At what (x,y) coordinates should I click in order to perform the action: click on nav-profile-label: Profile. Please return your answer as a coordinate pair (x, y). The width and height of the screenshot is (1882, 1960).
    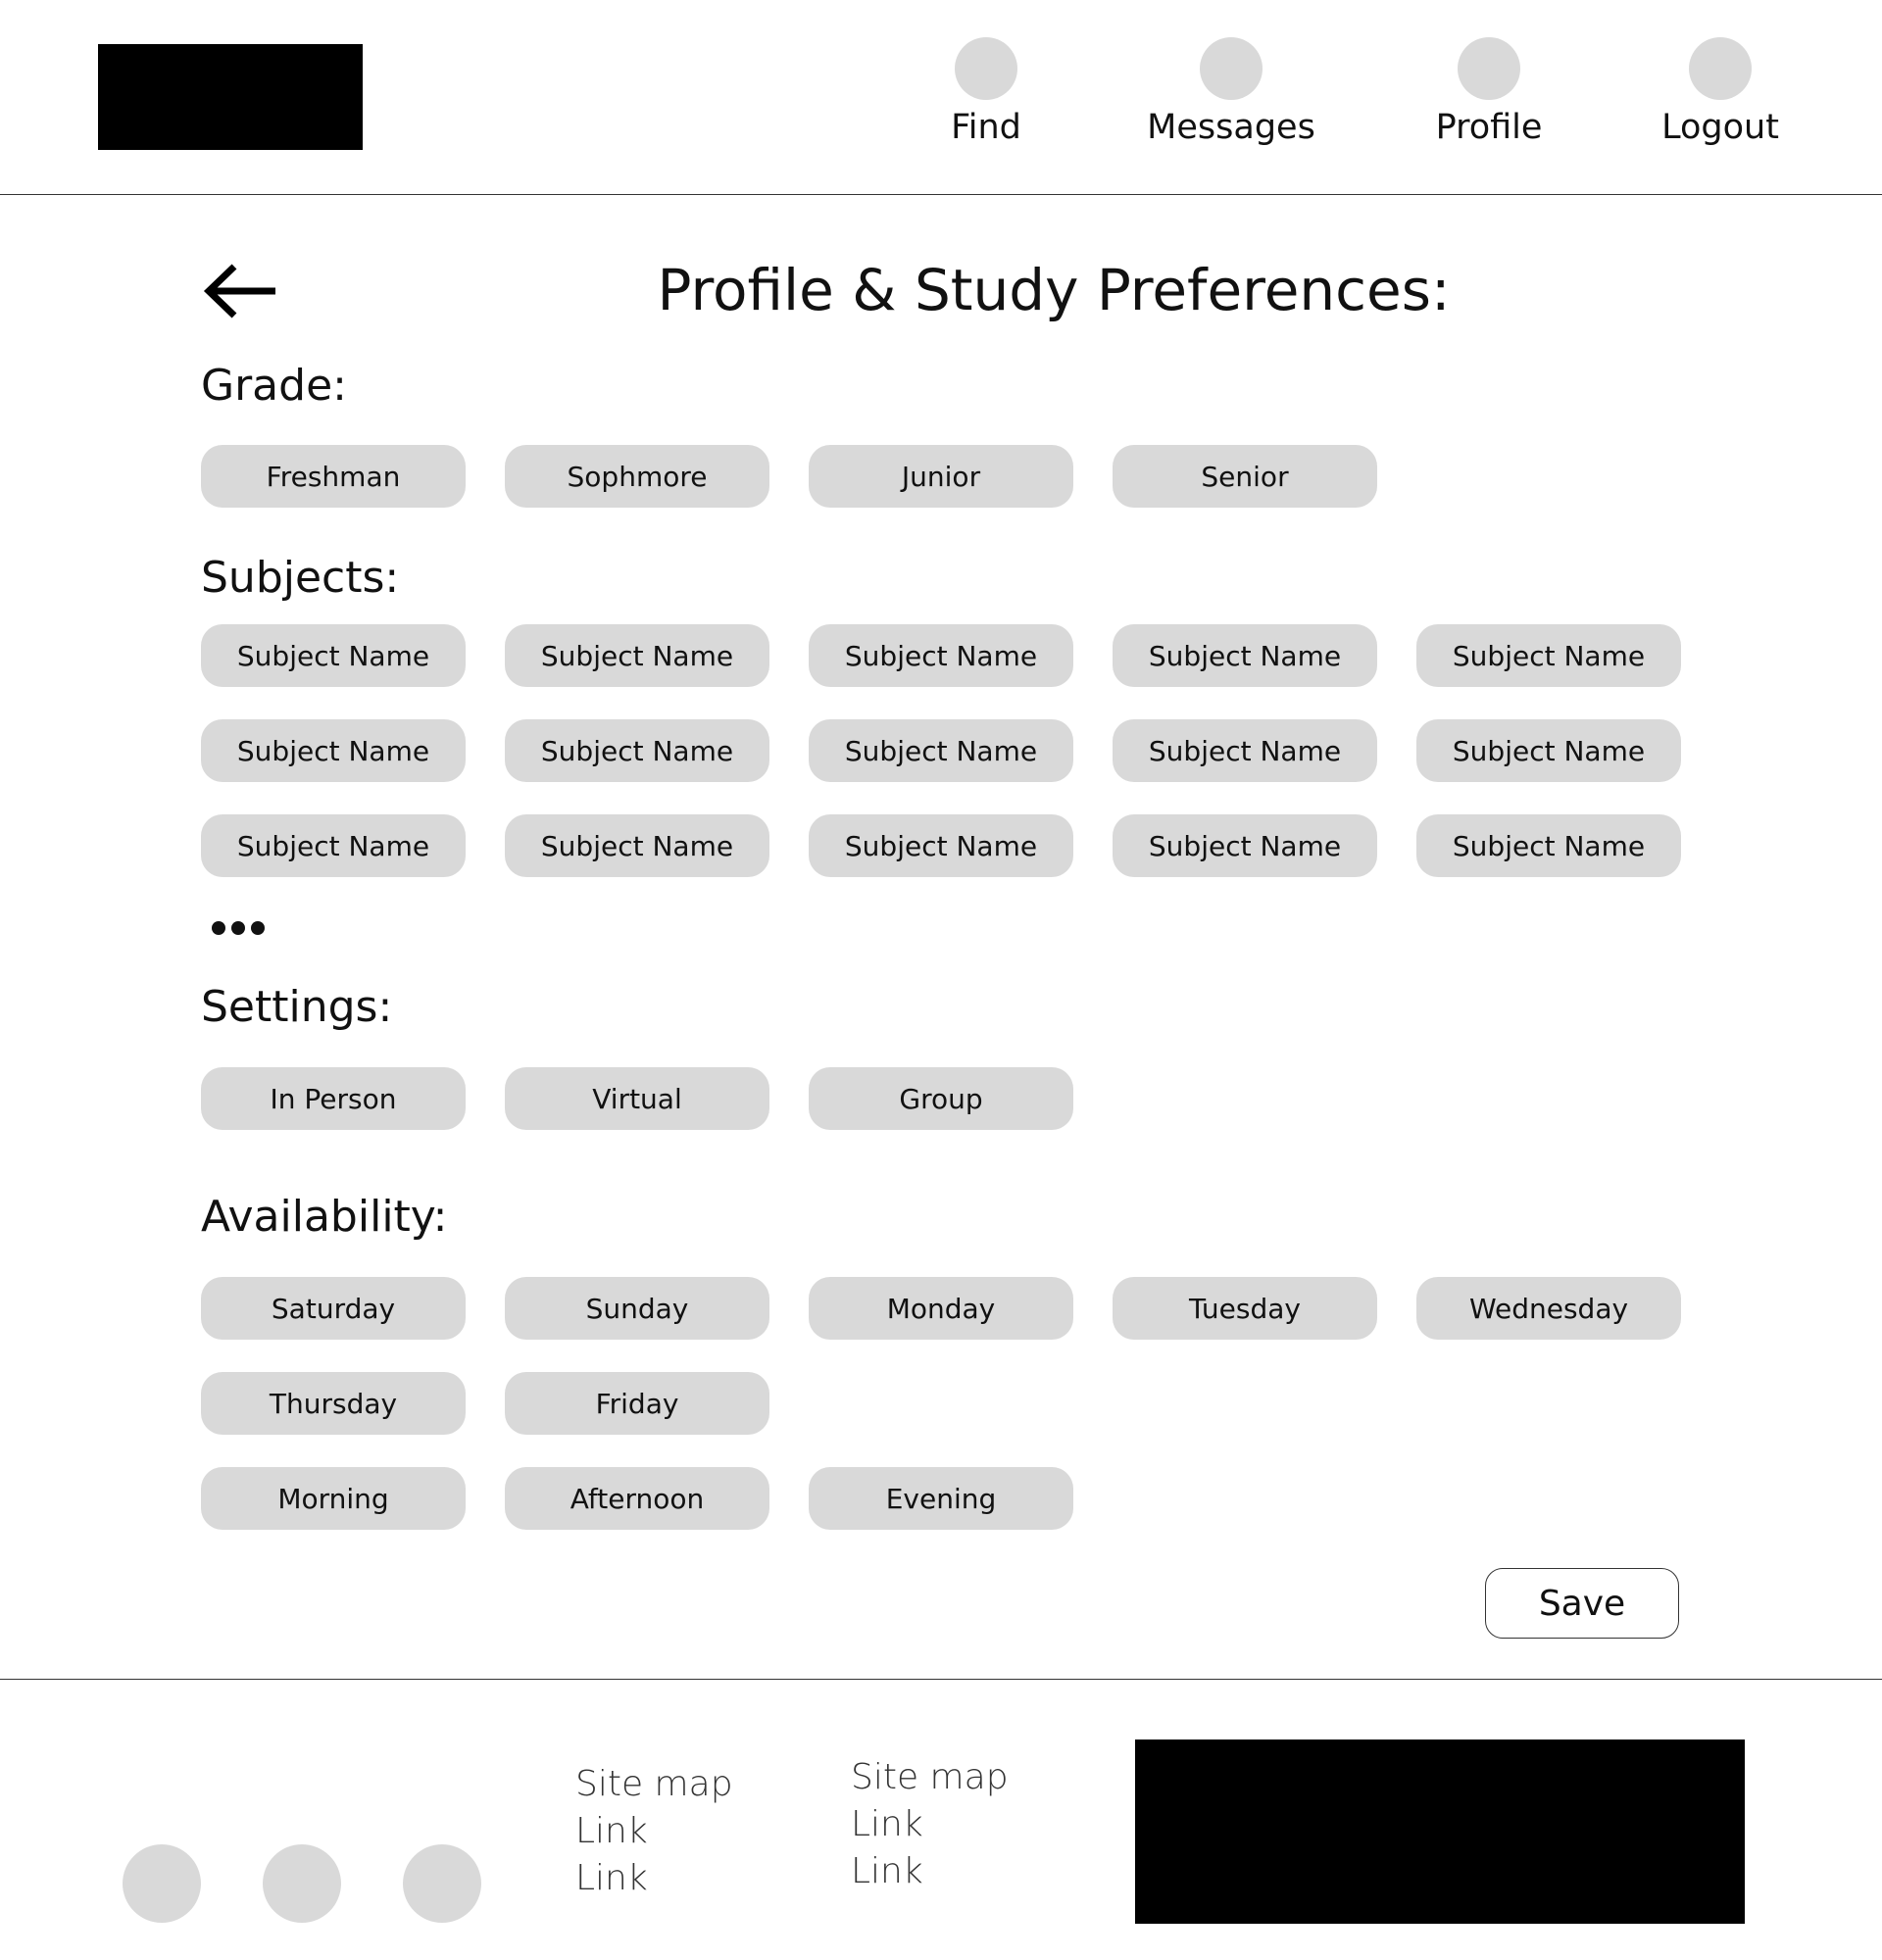
    Looking at the image, I should click on (1489, 127).